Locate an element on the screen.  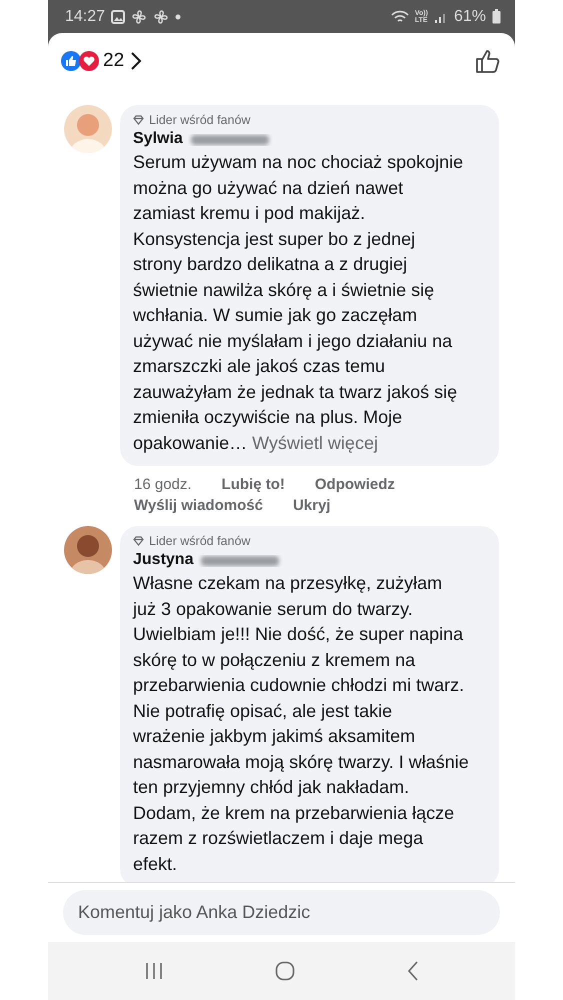
reaction-count: 22 is located at coordinates (113, 61).